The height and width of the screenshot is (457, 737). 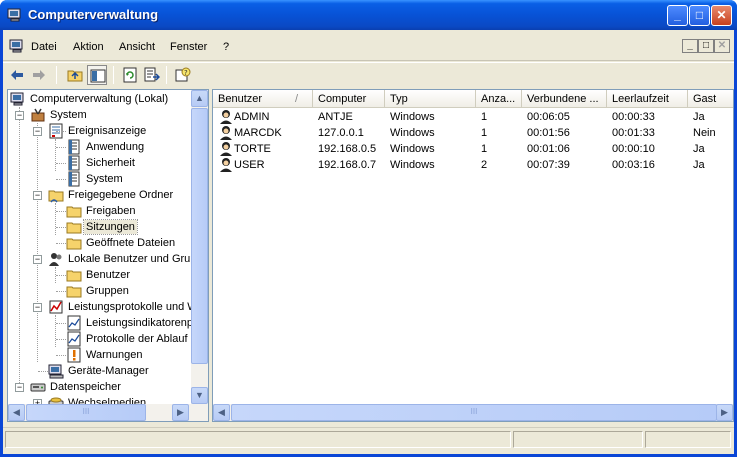 I want to click on tree-item-shared-folders: − Freigegebene Ordner, so click(x=101, y=195).